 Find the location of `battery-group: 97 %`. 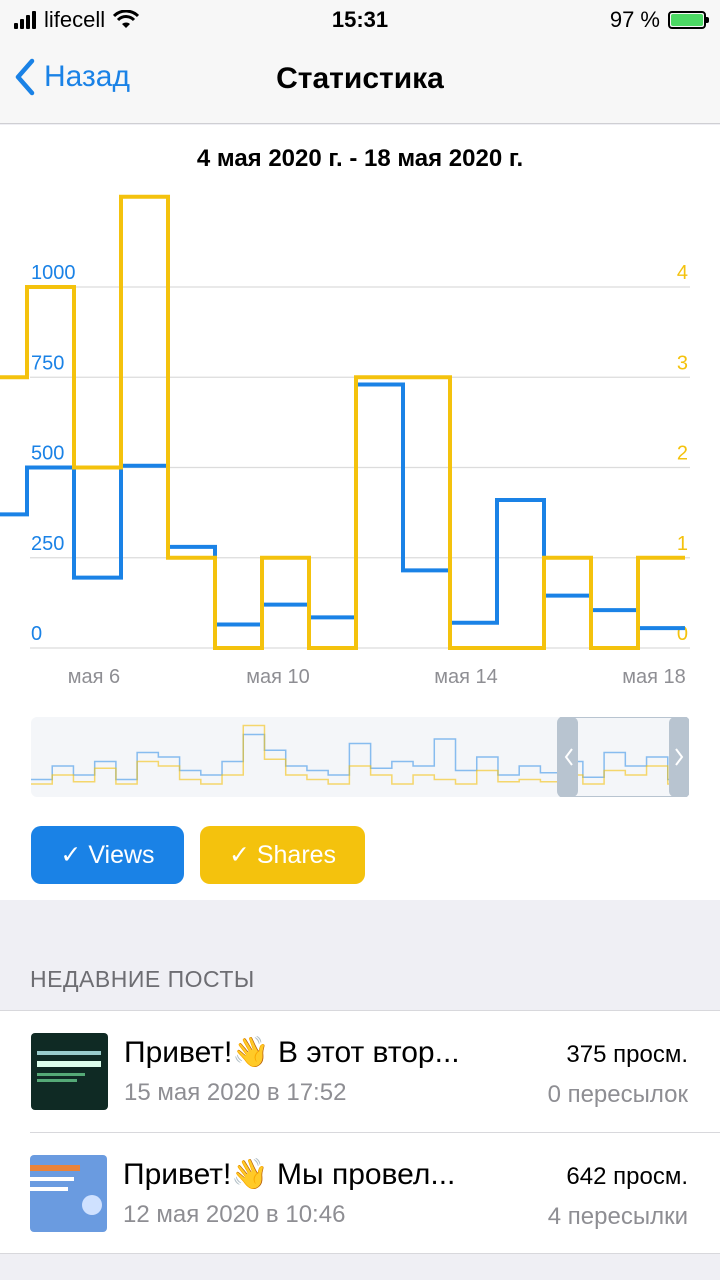

battery-group: 97 % is located at coordinates (659, 20).